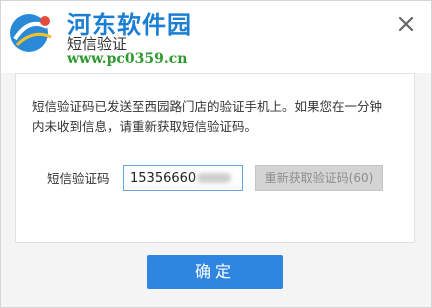 This screenshot has height=308, width=432. Describe the element at coordinates (215, 272) in the screenshot. I see `confirm-button: 确定` at that location.